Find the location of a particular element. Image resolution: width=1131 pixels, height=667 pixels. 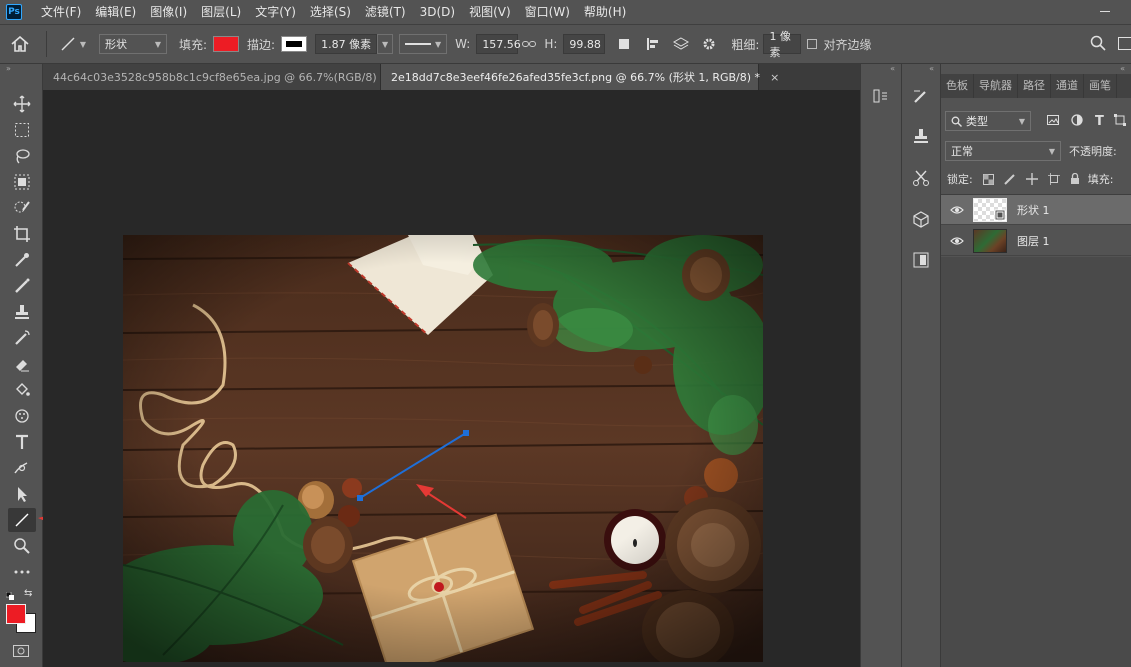

eye-icon is located at coordinates (957, 209).